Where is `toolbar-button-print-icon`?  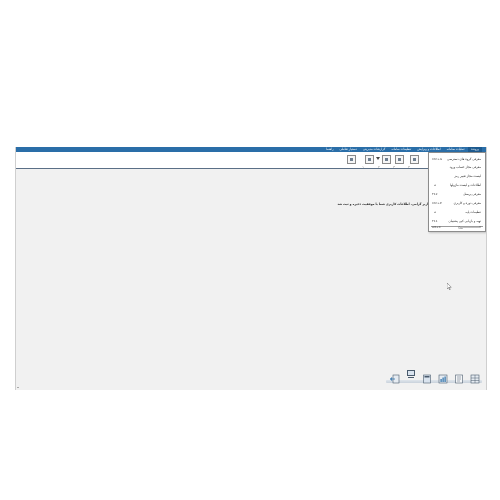 toolbar-button-print-icon is located at coordinates (414, 159).